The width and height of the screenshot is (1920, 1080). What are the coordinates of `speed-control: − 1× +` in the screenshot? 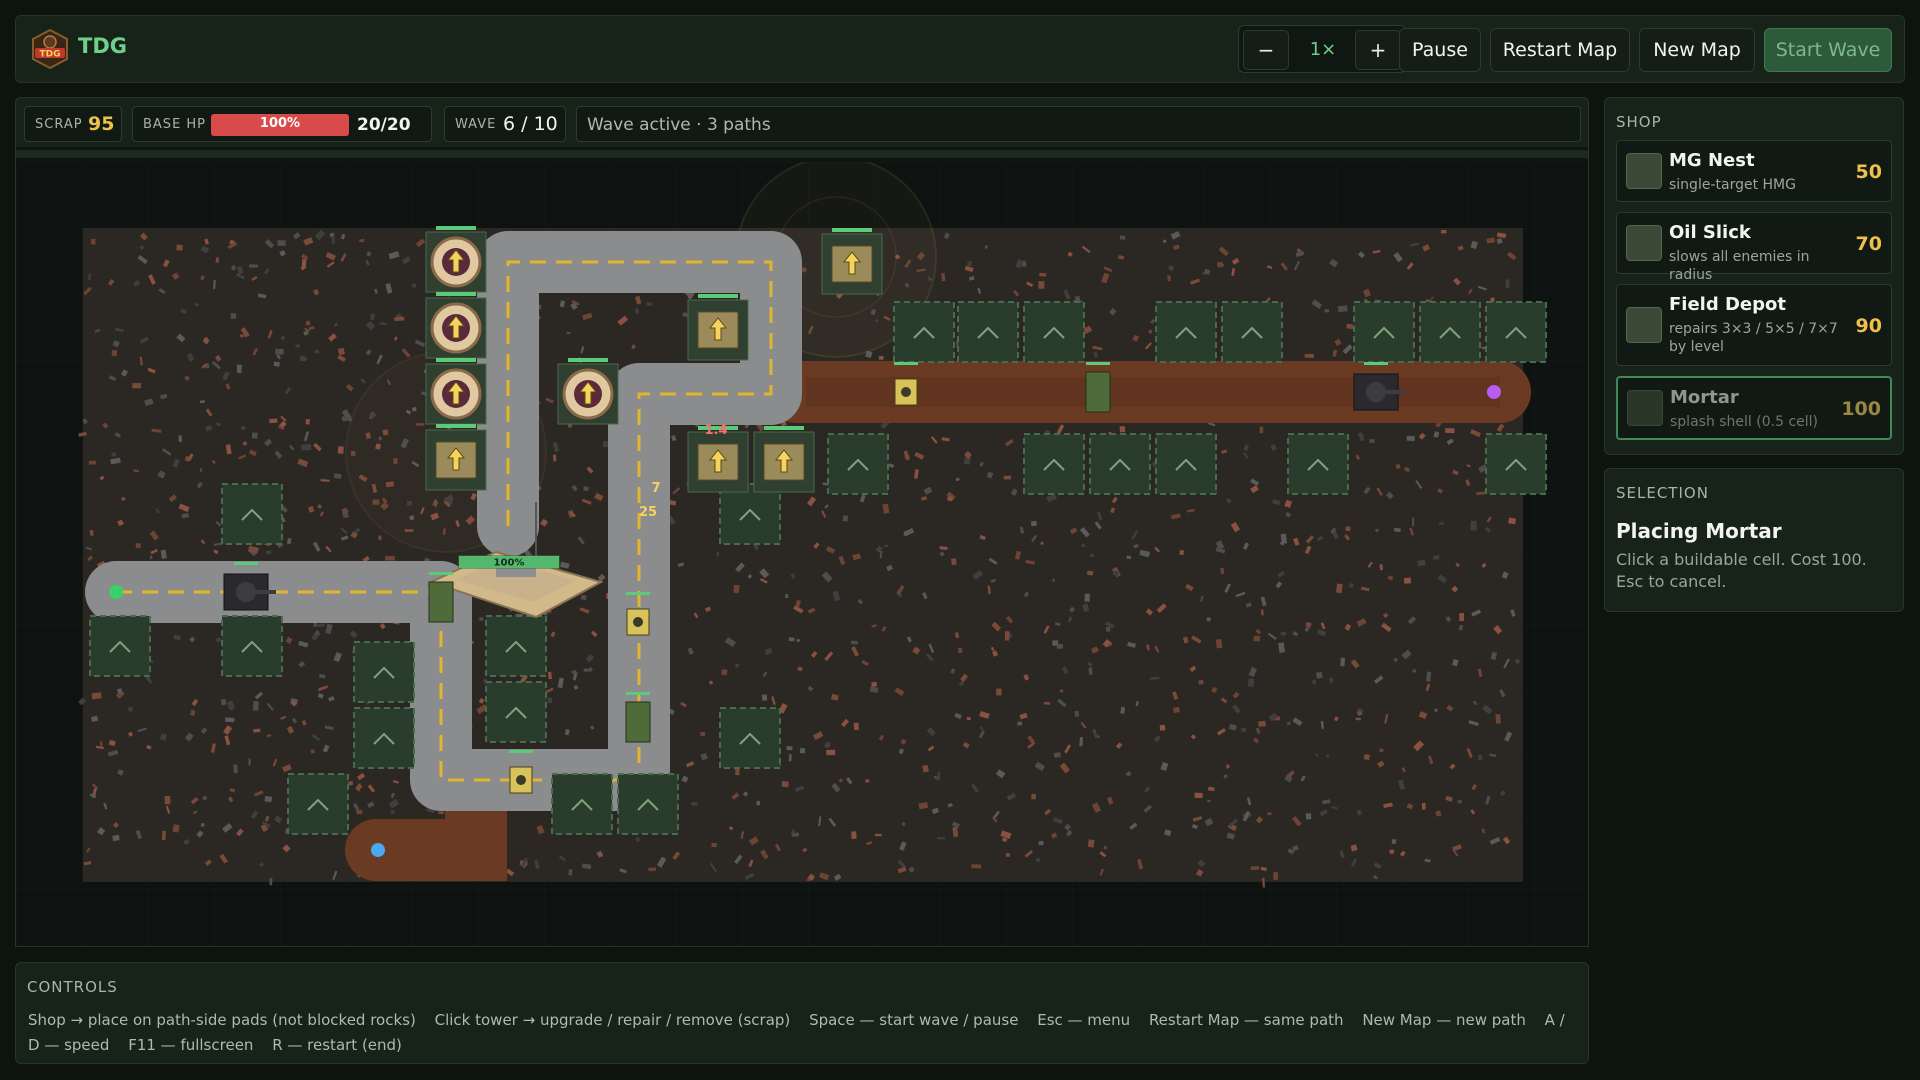 It's located at (1322, 49).